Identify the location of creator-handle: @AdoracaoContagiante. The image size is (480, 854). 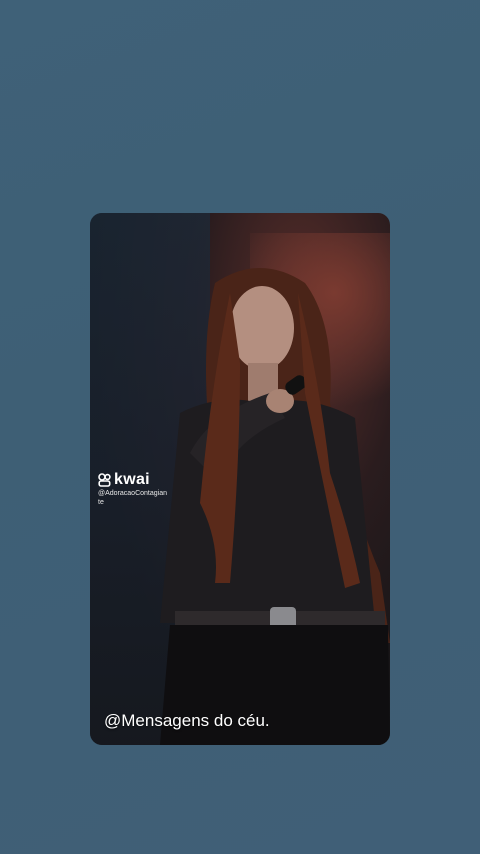
(132, 498).